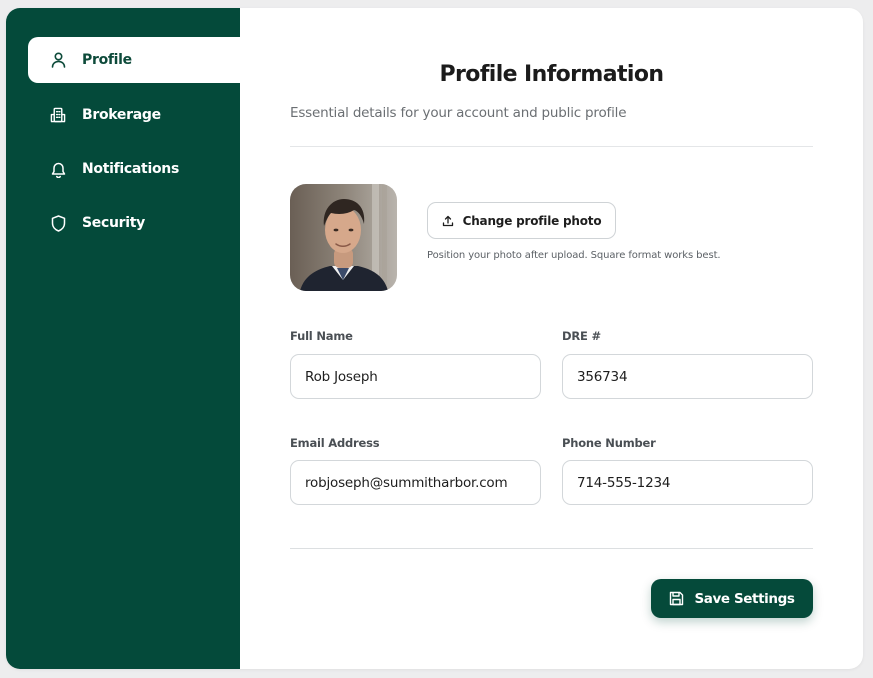  Describe the element at coordinates (551, 146) in the screenshot. I see `header-divider` at that location.